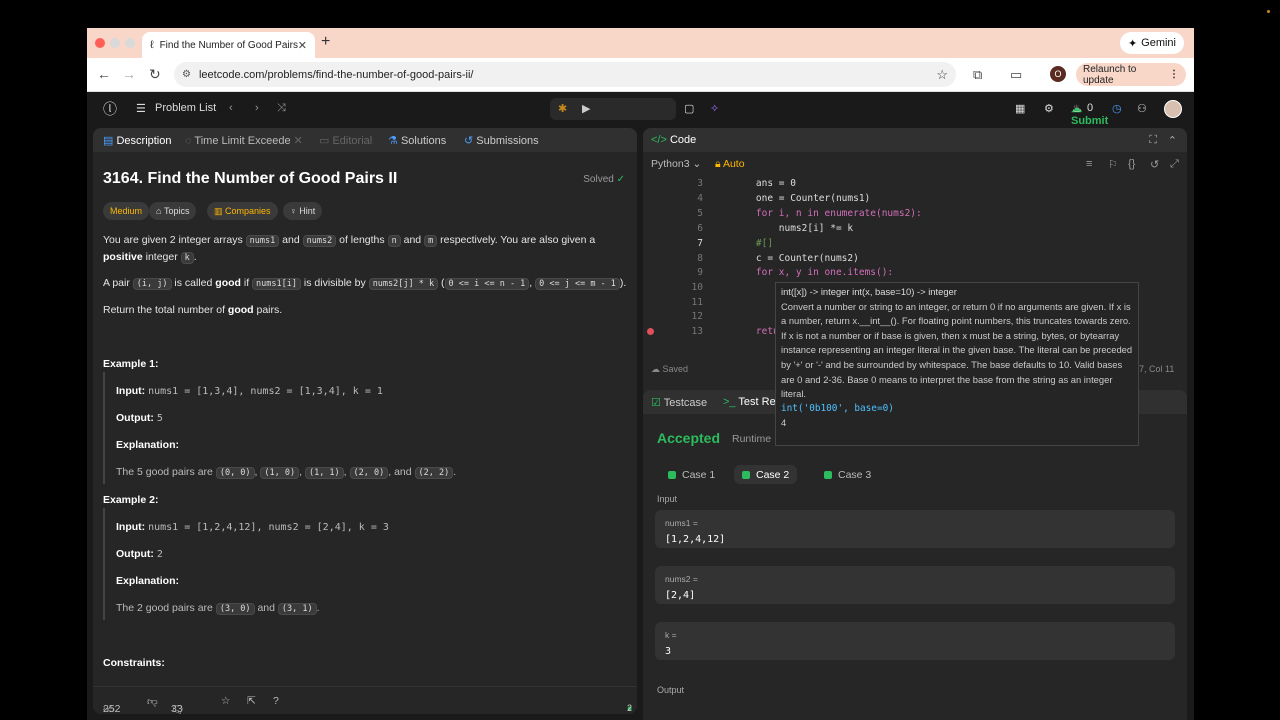  What do you see at coordinates (667, 499) in the screenshot?
I see `input-heading: Input` at bounding box center [667, 499].